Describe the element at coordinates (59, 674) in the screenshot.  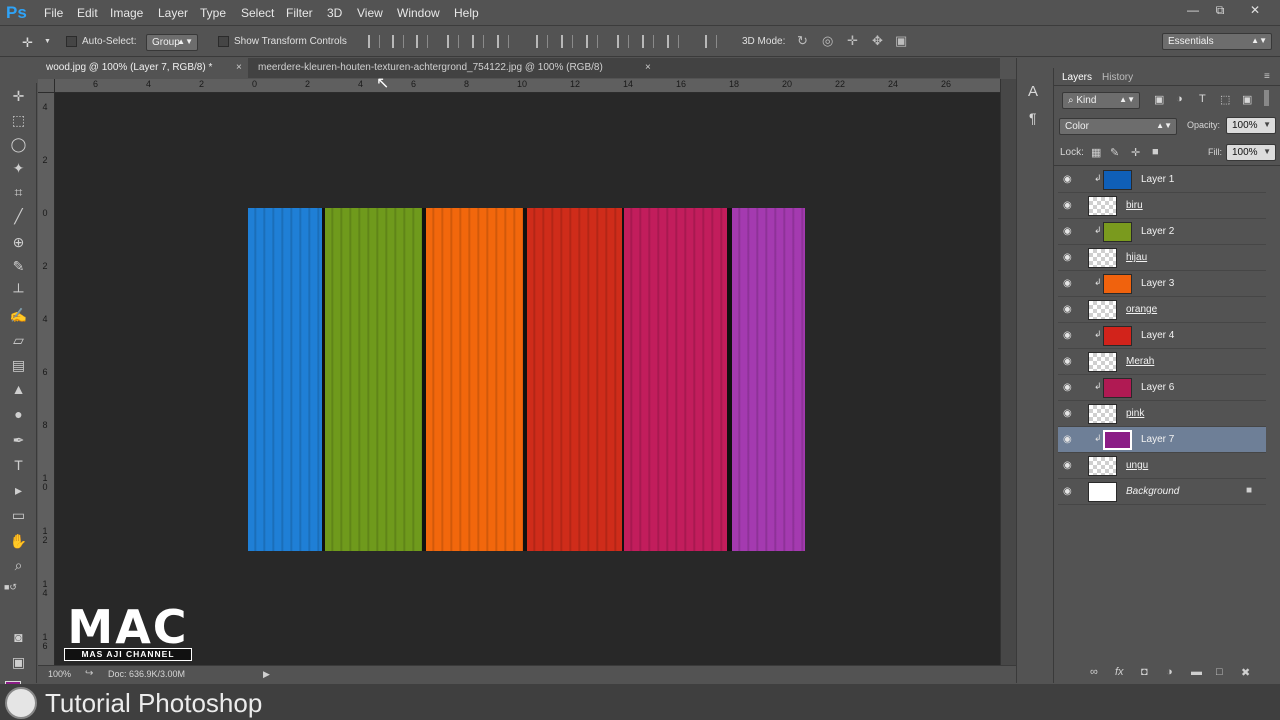
I see `zoom-level: 100%` at that location.